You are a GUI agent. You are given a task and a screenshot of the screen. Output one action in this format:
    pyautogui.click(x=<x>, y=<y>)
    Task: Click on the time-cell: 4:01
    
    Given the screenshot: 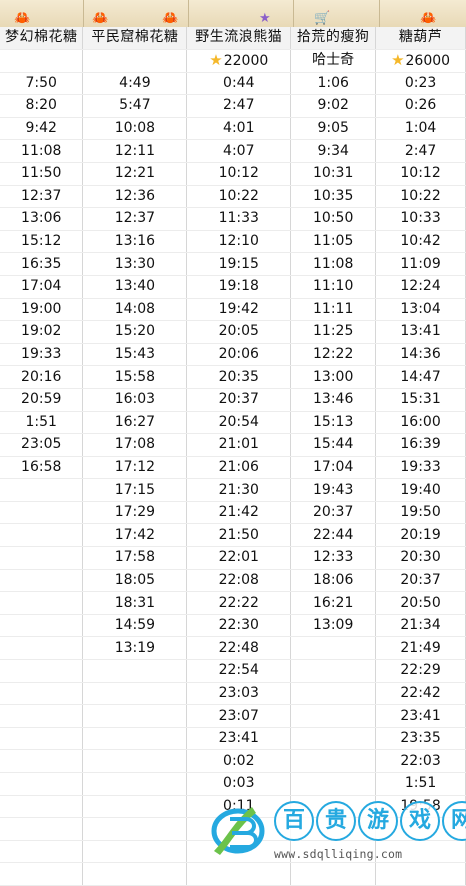 What is the action you would take?
    pyautogui.click(x=239, y=129)
    